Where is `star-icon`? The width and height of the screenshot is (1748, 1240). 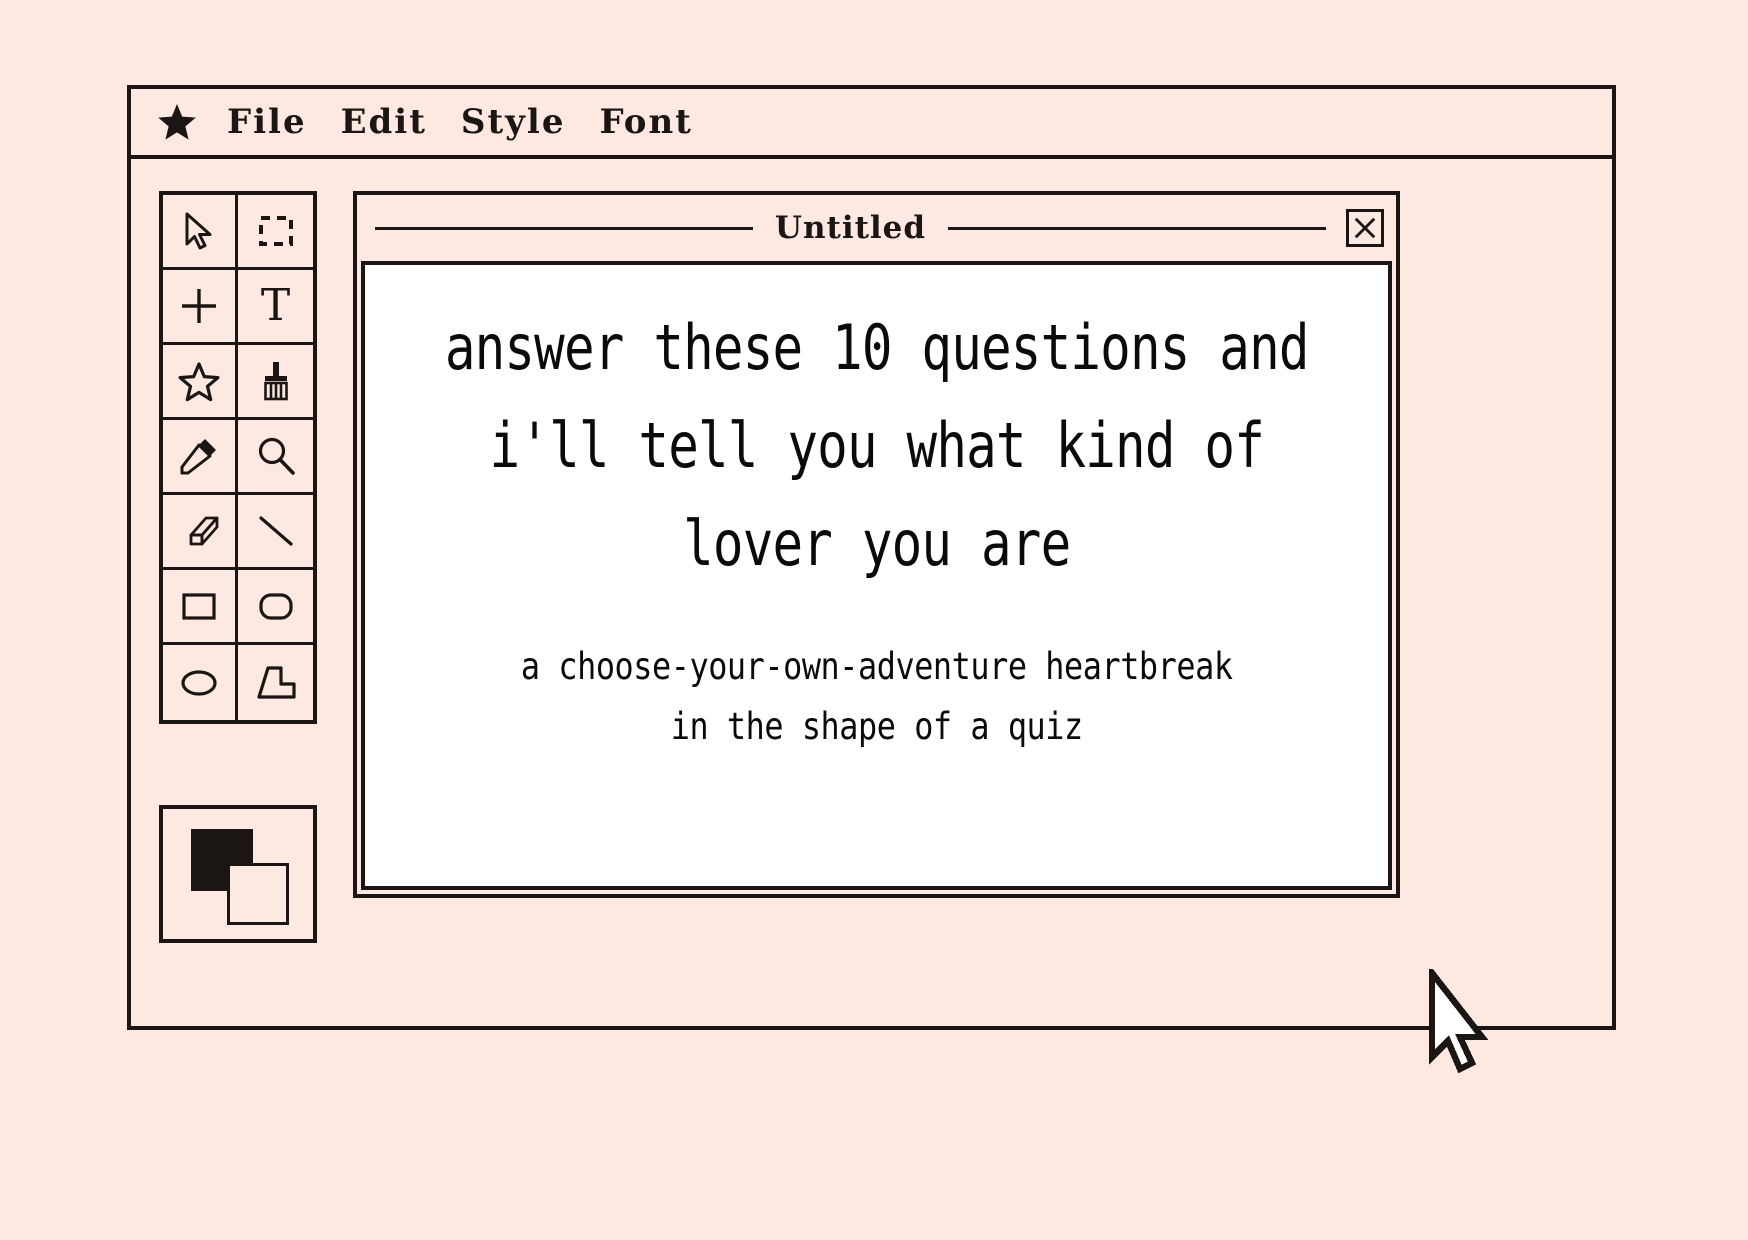 star-icon is located at coordinates (177, 122).